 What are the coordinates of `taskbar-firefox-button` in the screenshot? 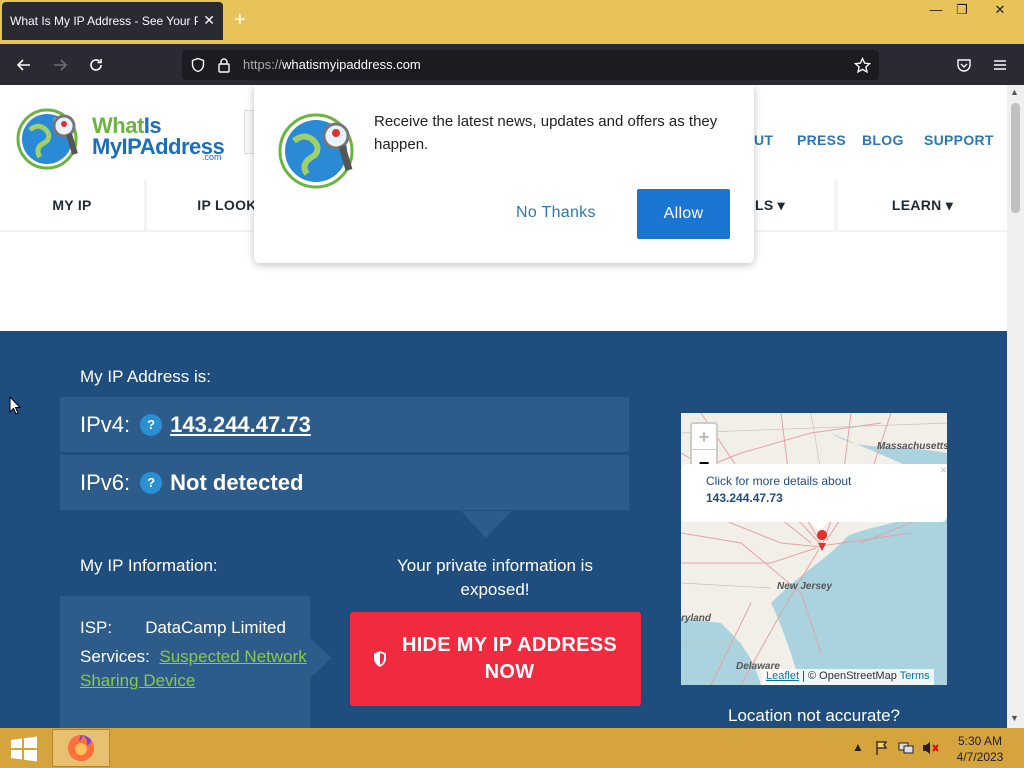 It's located at (81, 748).